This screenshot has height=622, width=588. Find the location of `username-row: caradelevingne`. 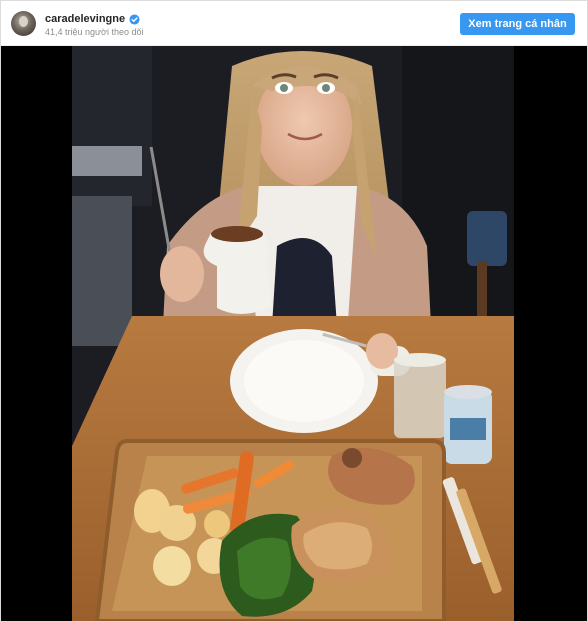

username-row: caradelevingne is located at coordinates (92, 19).